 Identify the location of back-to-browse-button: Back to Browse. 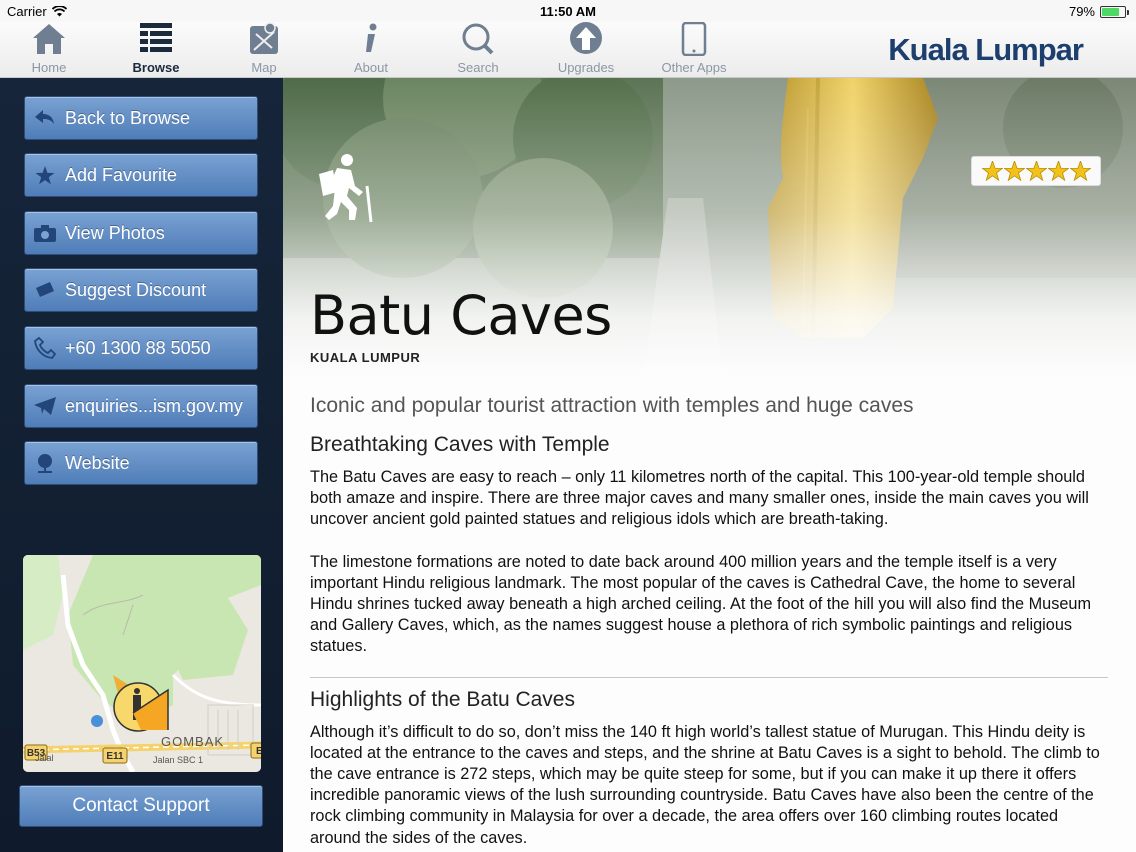
(141, 118).